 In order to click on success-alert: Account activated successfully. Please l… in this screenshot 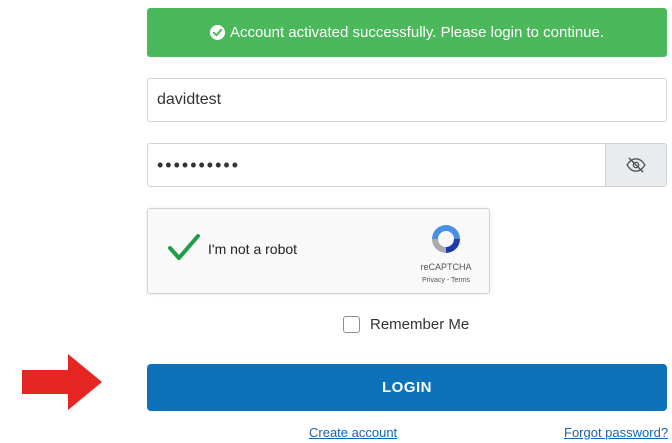, I will do `click(407, 32)`.